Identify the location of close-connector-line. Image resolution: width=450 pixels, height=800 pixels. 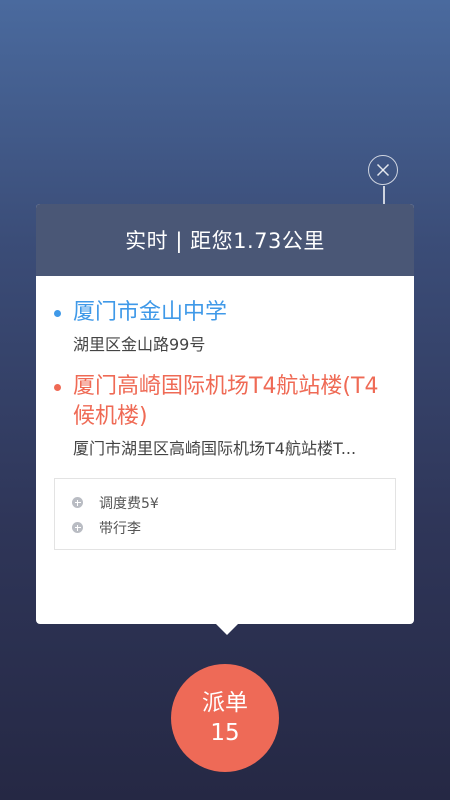
(384, 195).